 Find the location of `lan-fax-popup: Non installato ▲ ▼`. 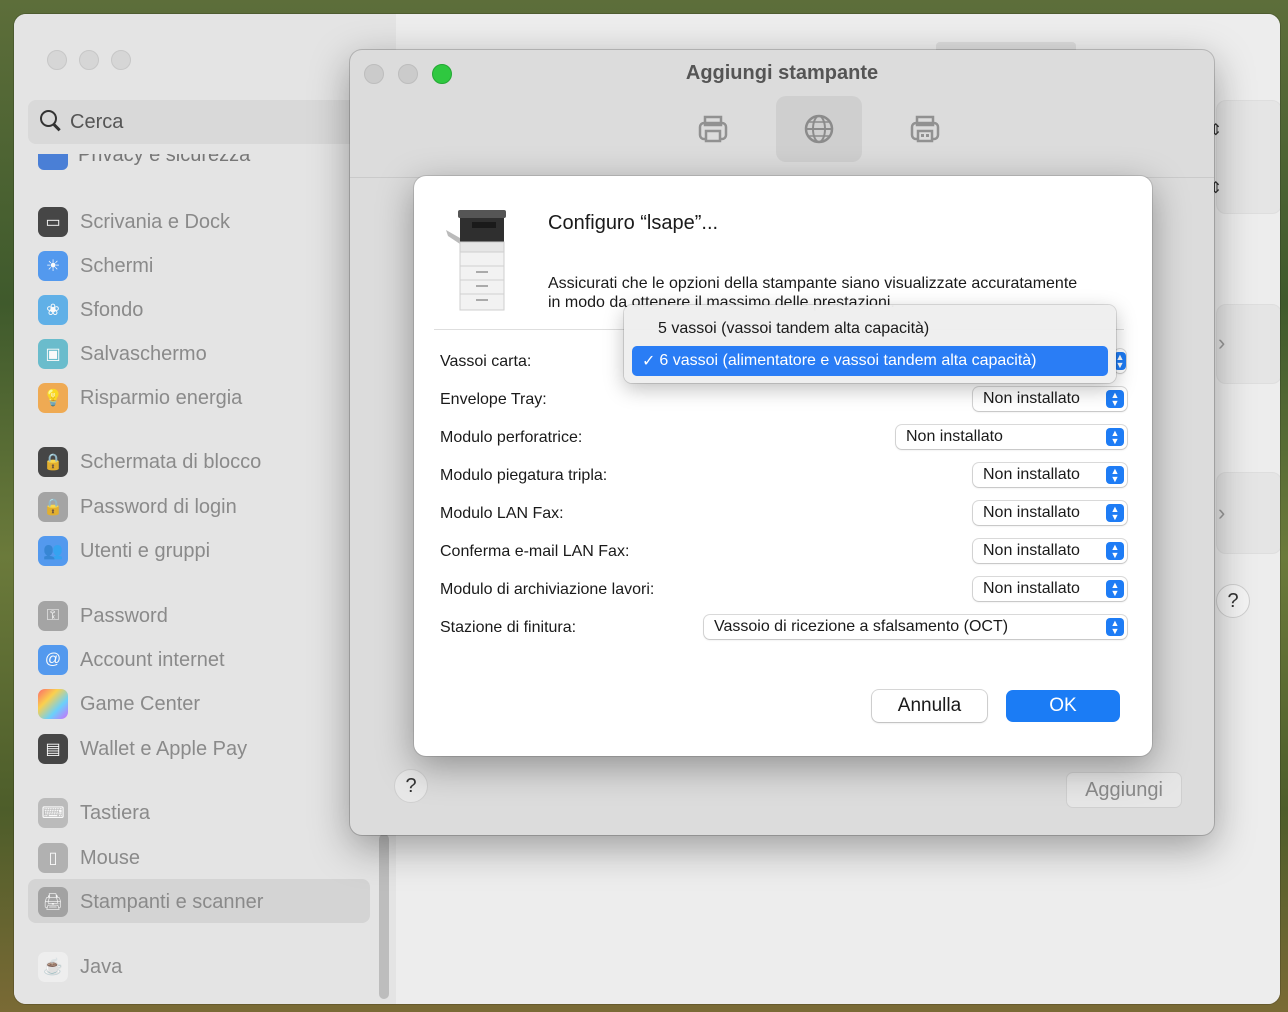

lan-fax-popup: Non installato ▲ ▼ is located at coordinates (1050, 513).